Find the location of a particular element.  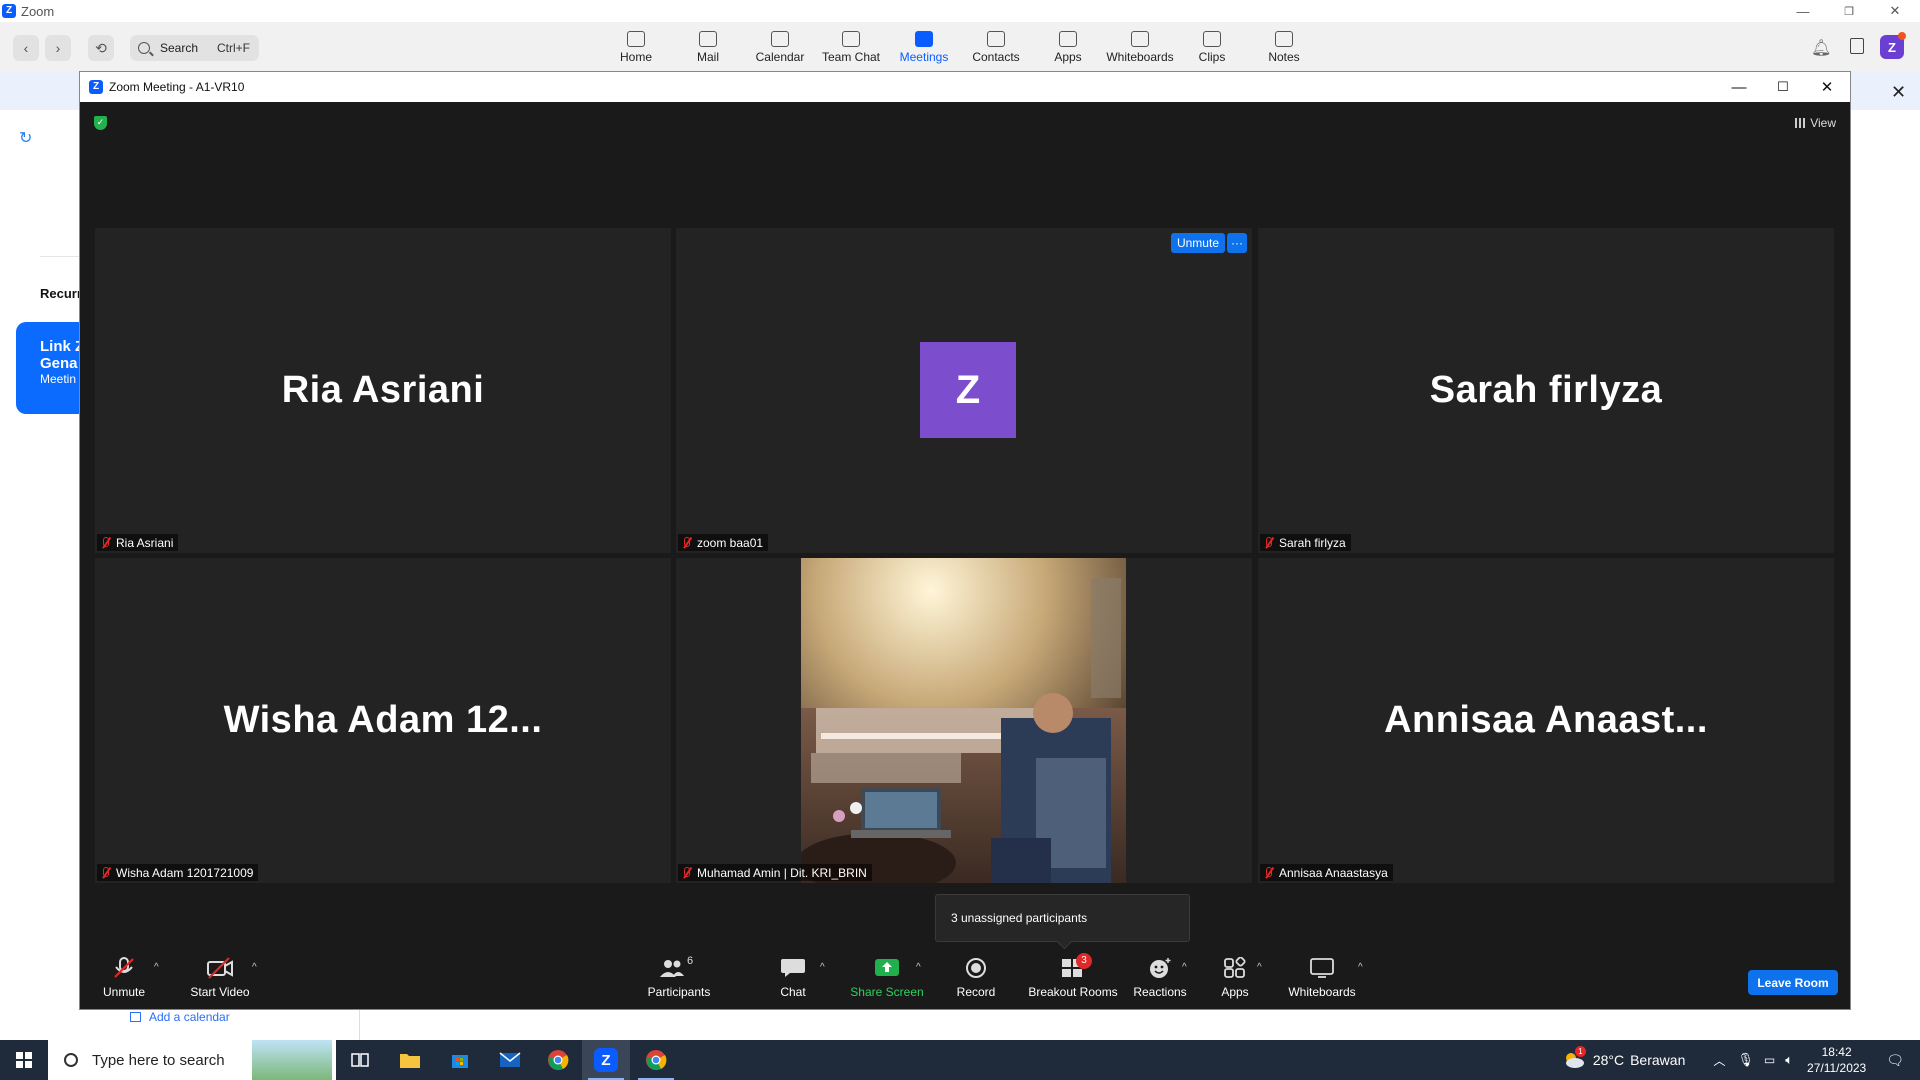

avatar: Z is located at coordinates (968, 390).